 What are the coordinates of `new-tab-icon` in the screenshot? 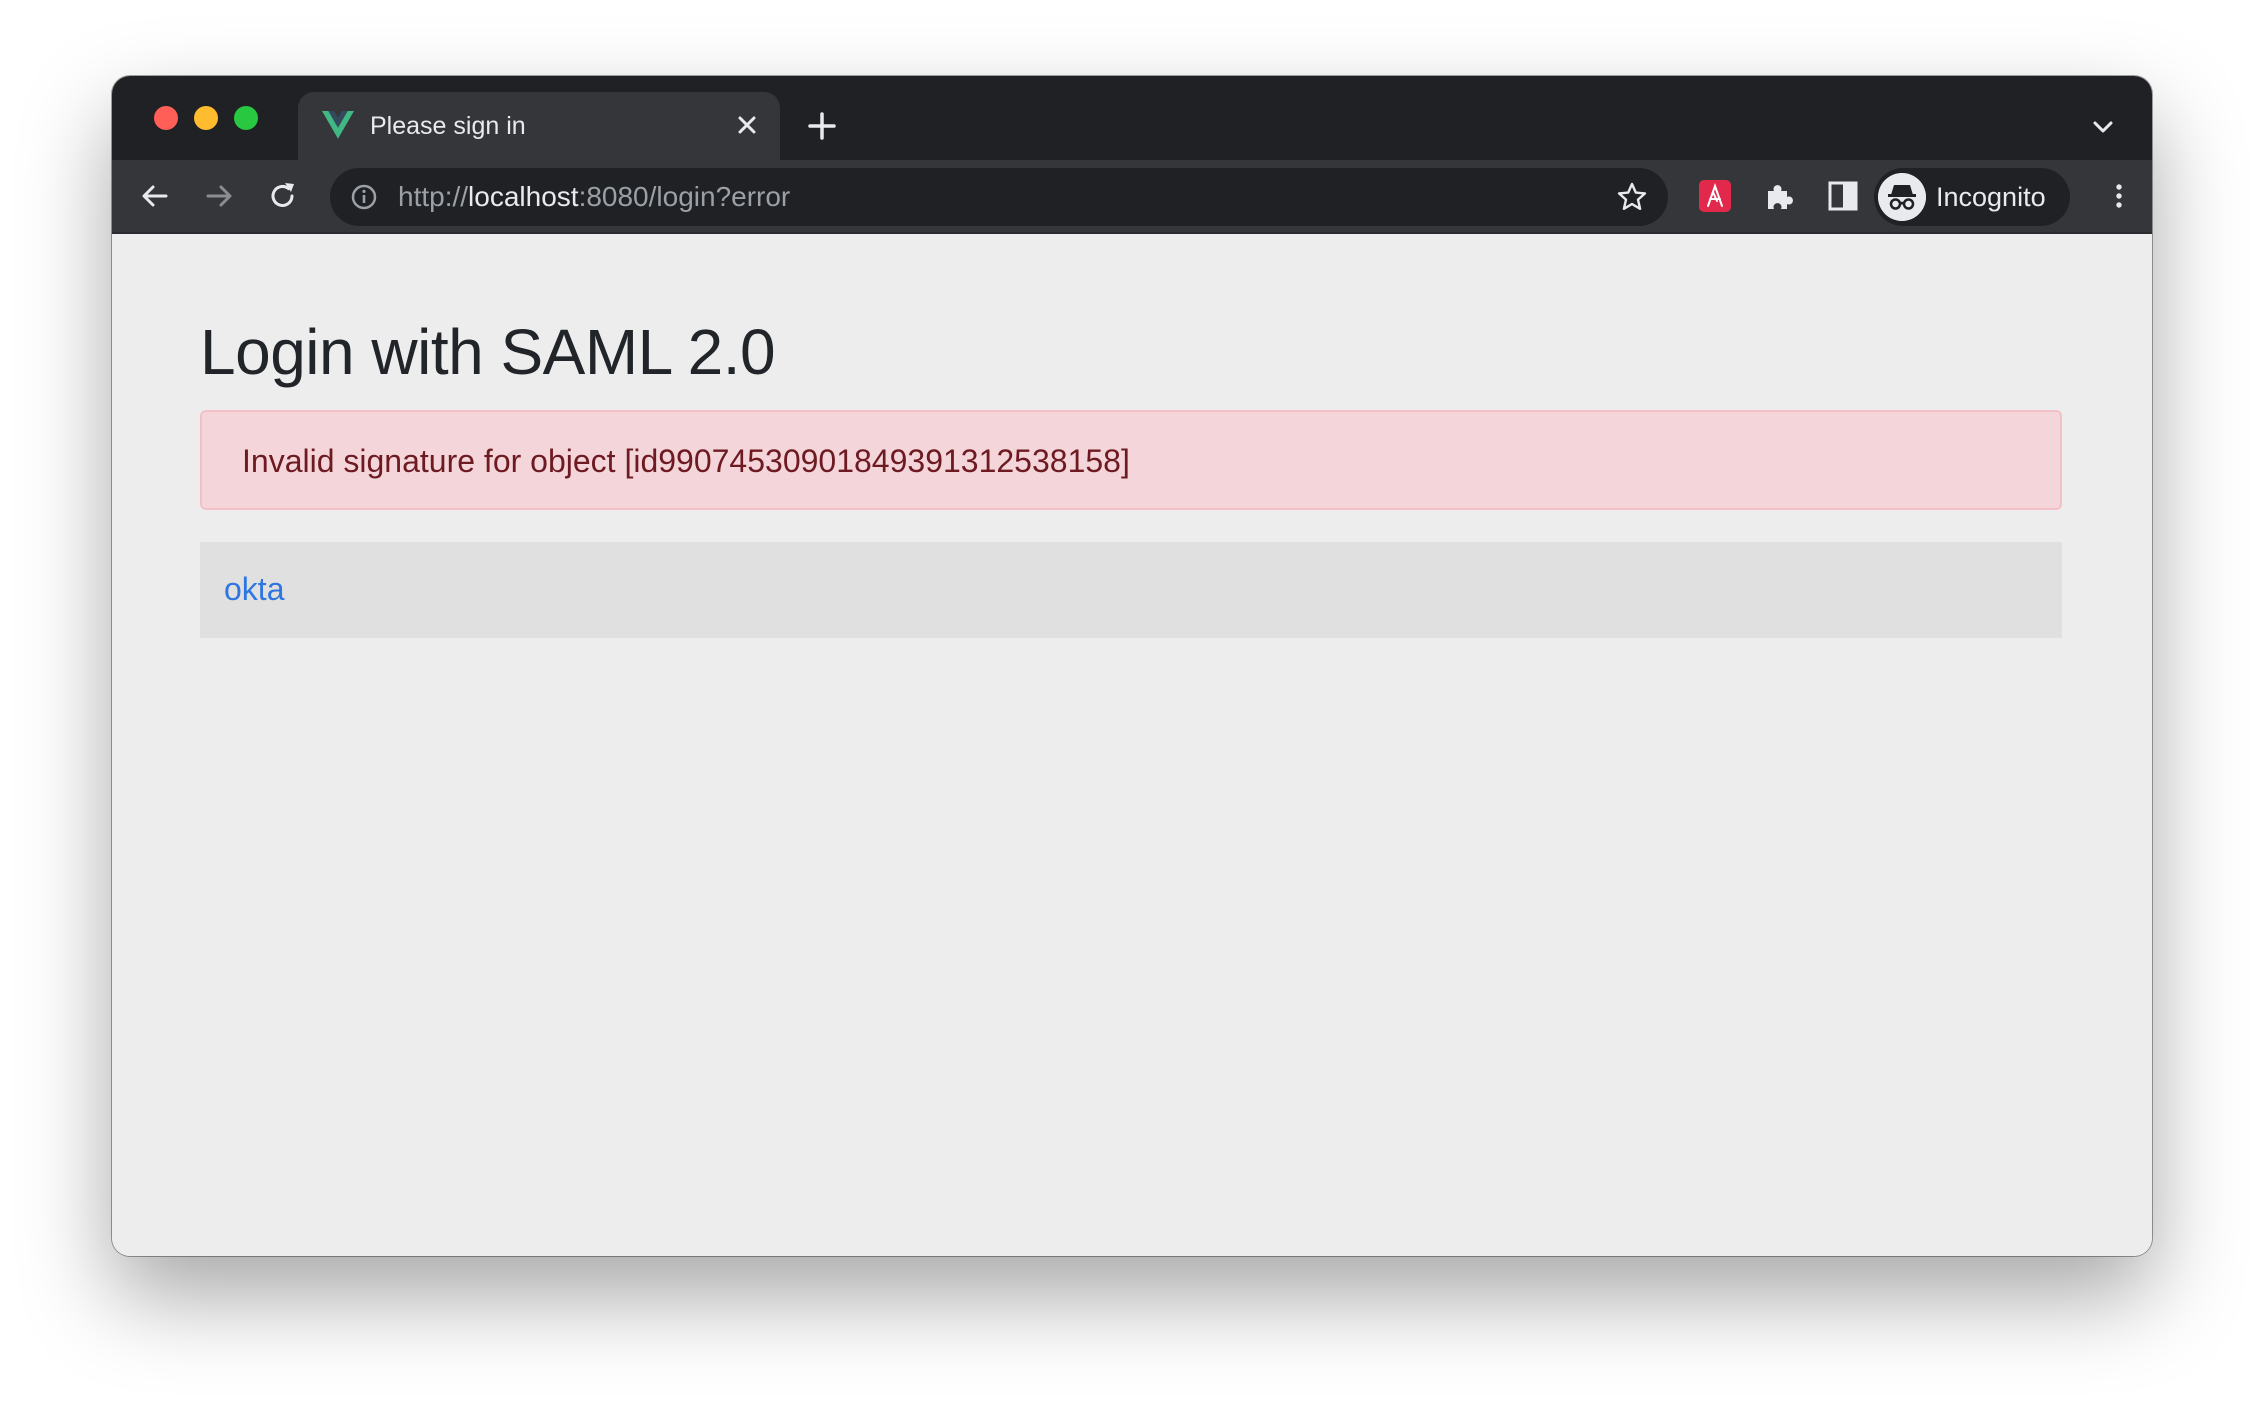 It's located at (822, 126).